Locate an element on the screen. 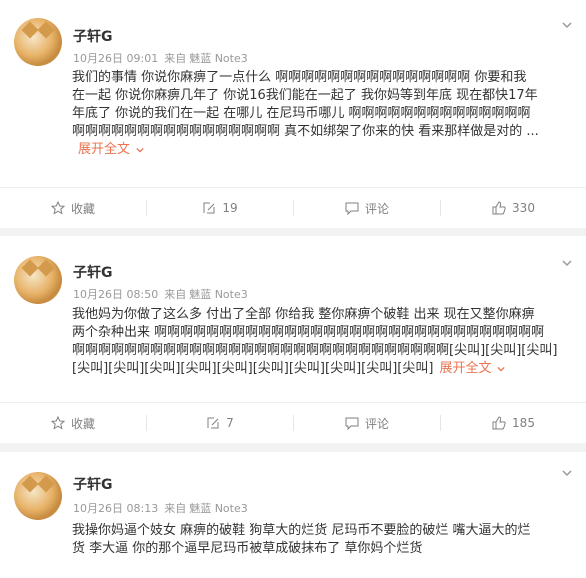  action-bar: 收藏 7 评论 185 is located at coordinates (293, 422).